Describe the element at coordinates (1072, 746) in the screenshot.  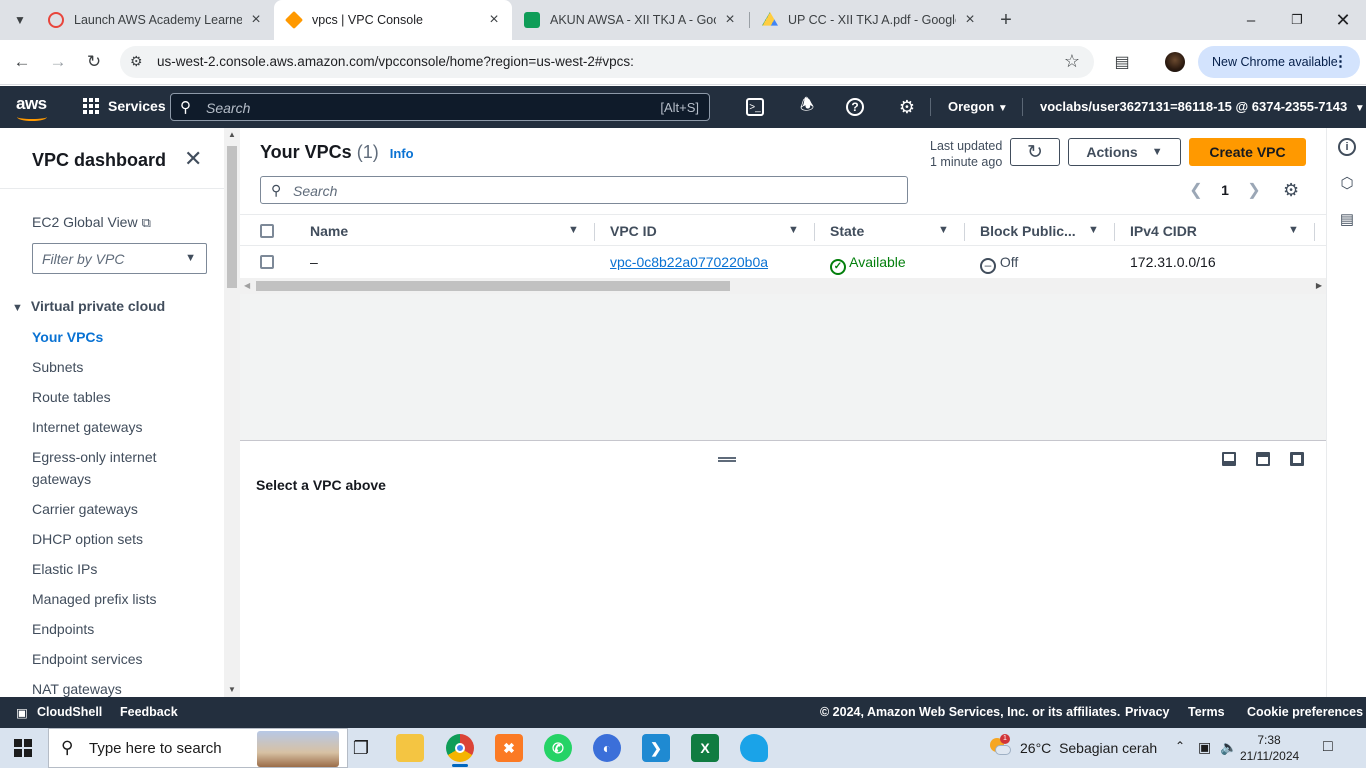
I see `weather-widget: 1 26°C Sebagian cerah` at that location.